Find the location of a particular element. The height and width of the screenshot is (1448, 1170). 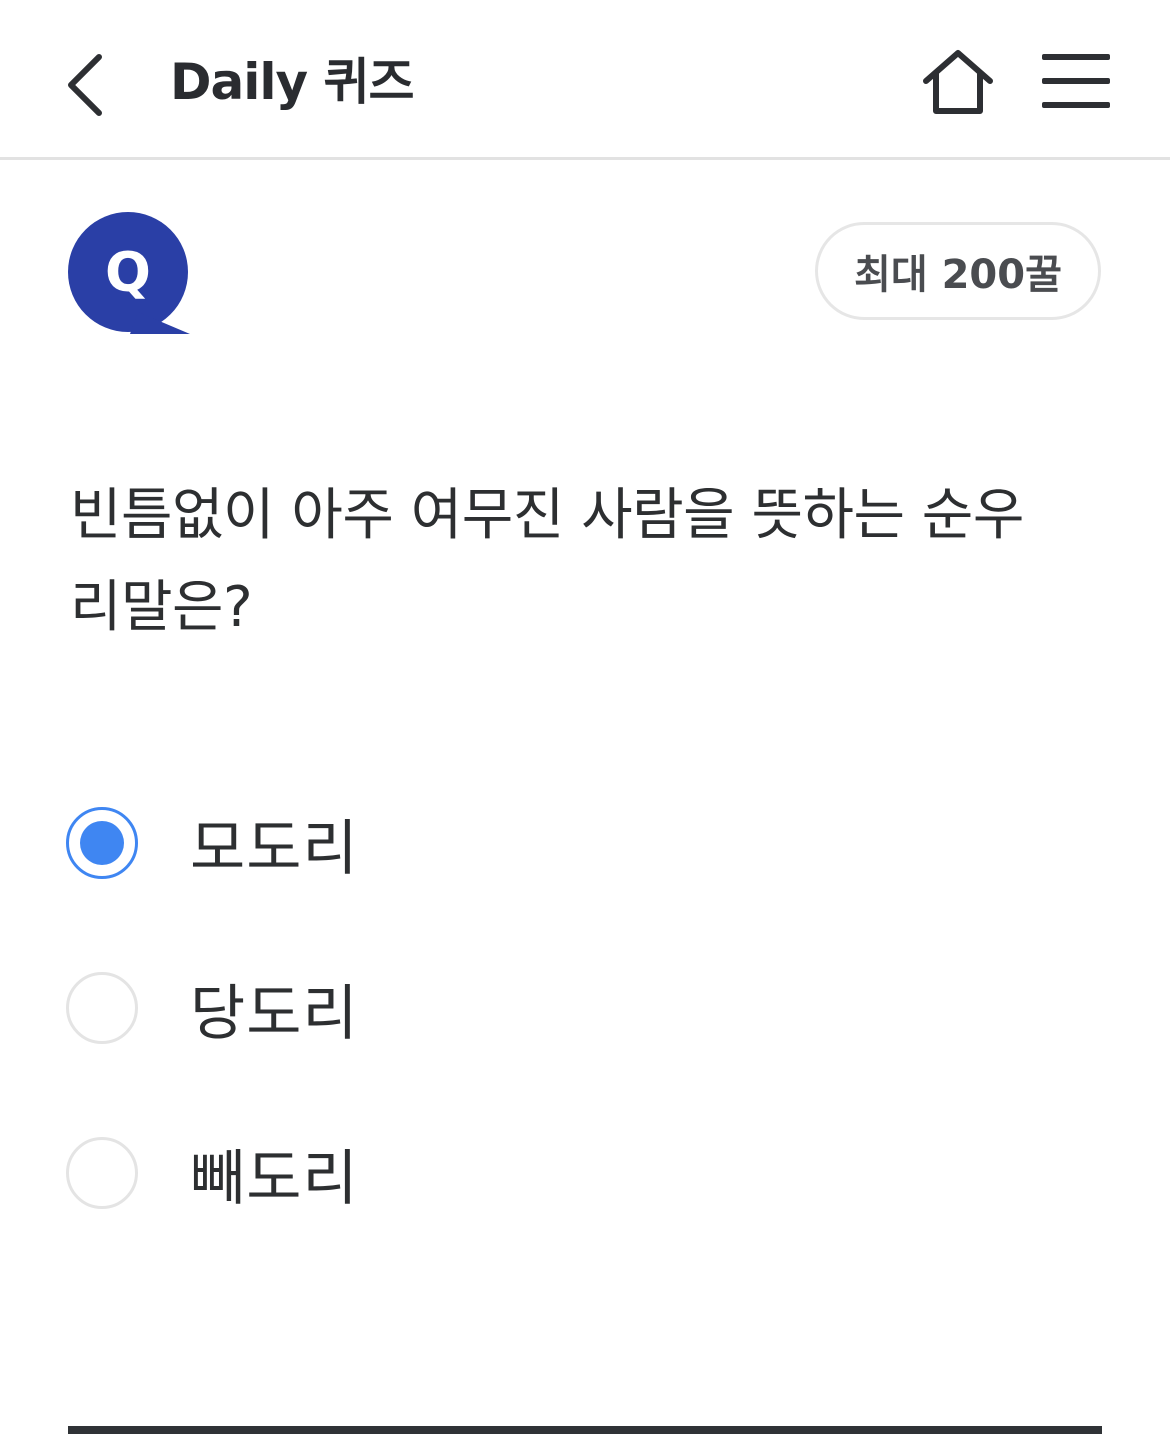

question-line-1: 빈틈없이 아주 여무진 사람을 뜻하는 순우 is located at coordinates (547, 515).